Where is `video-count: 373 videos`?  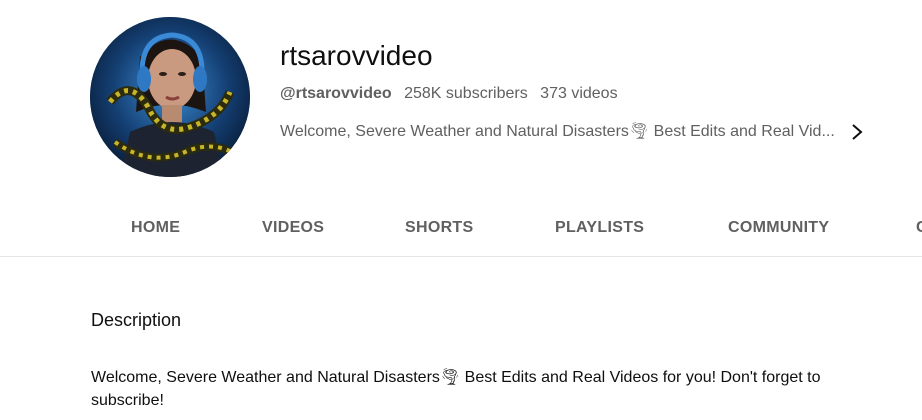
video-count: 373 videos is located at coordinates (579, 93).